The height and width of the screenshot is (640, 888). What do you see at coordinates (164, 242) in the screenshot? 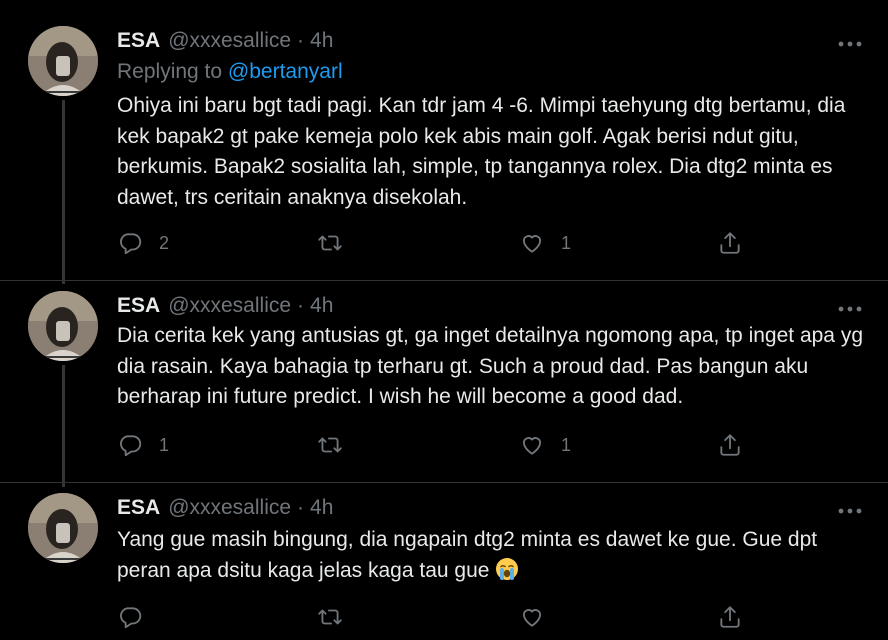
I see `reply-count: 2` at bounding box center [164, 242].